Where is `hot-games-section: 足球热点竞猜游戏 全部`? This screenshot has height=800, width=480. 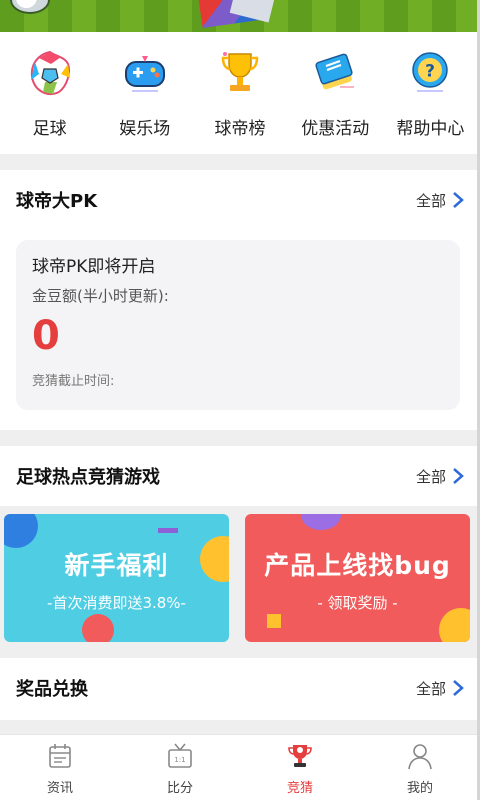
hot-games-section: 足球热点竞猜游戏 全部 is located at coordinates (240, 476).